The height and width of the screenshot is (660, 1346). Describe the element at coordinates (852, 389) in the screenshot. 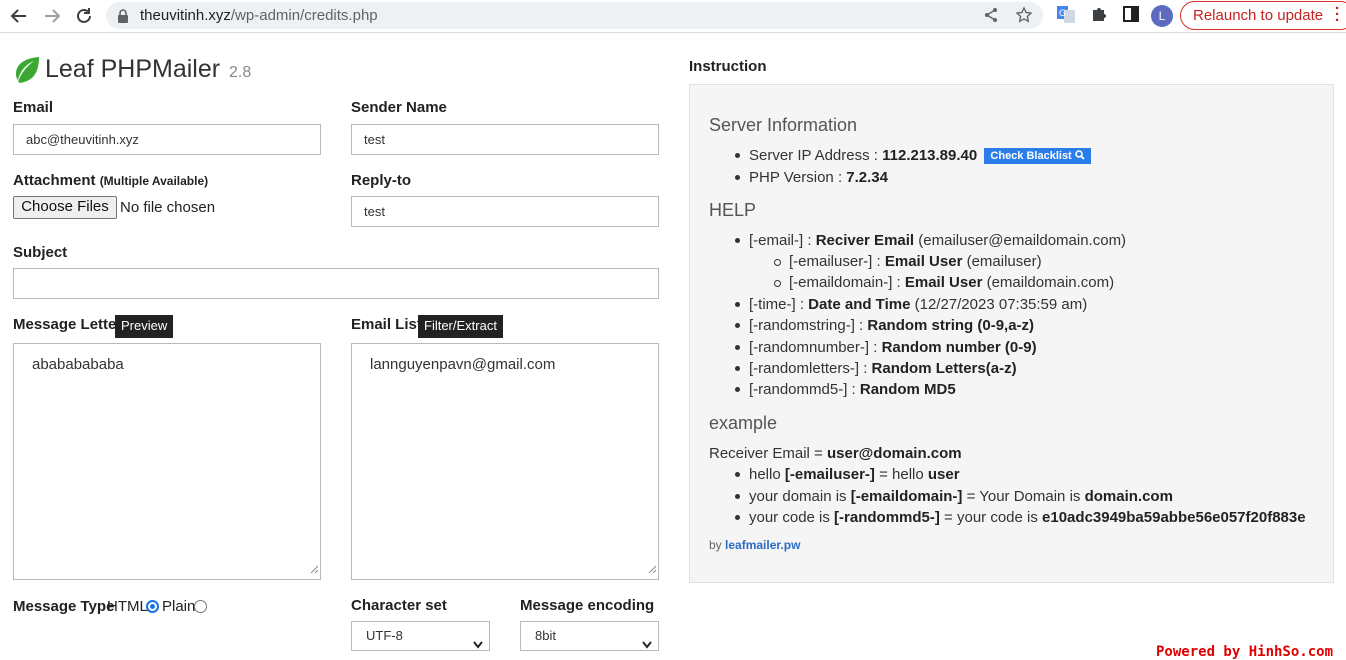

I see `help-item: [-randommd5-] : Random MD5` at that location.